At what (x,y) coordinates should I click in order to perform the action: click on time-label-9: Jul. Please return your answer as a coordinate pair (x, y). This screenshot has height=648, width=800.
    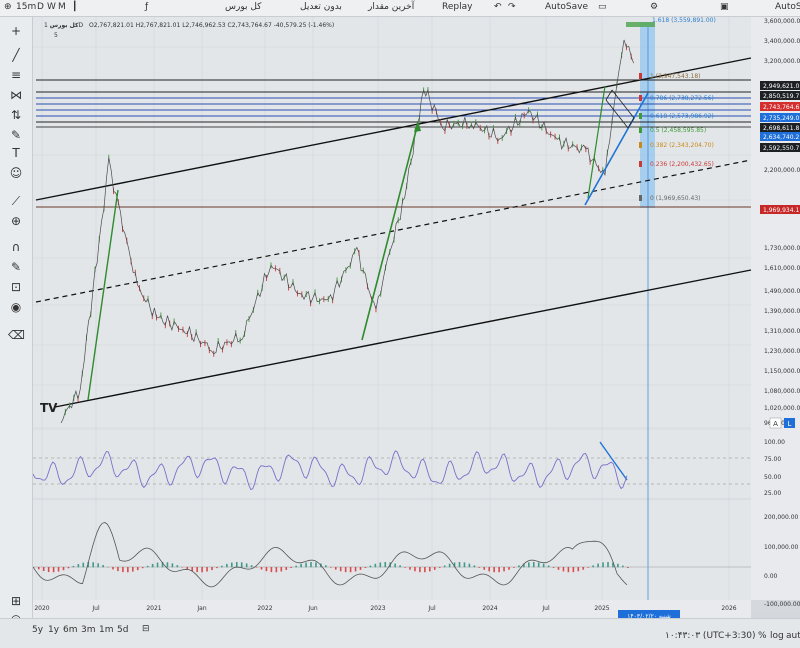
    Looking at the image, I should click on (545, 608).